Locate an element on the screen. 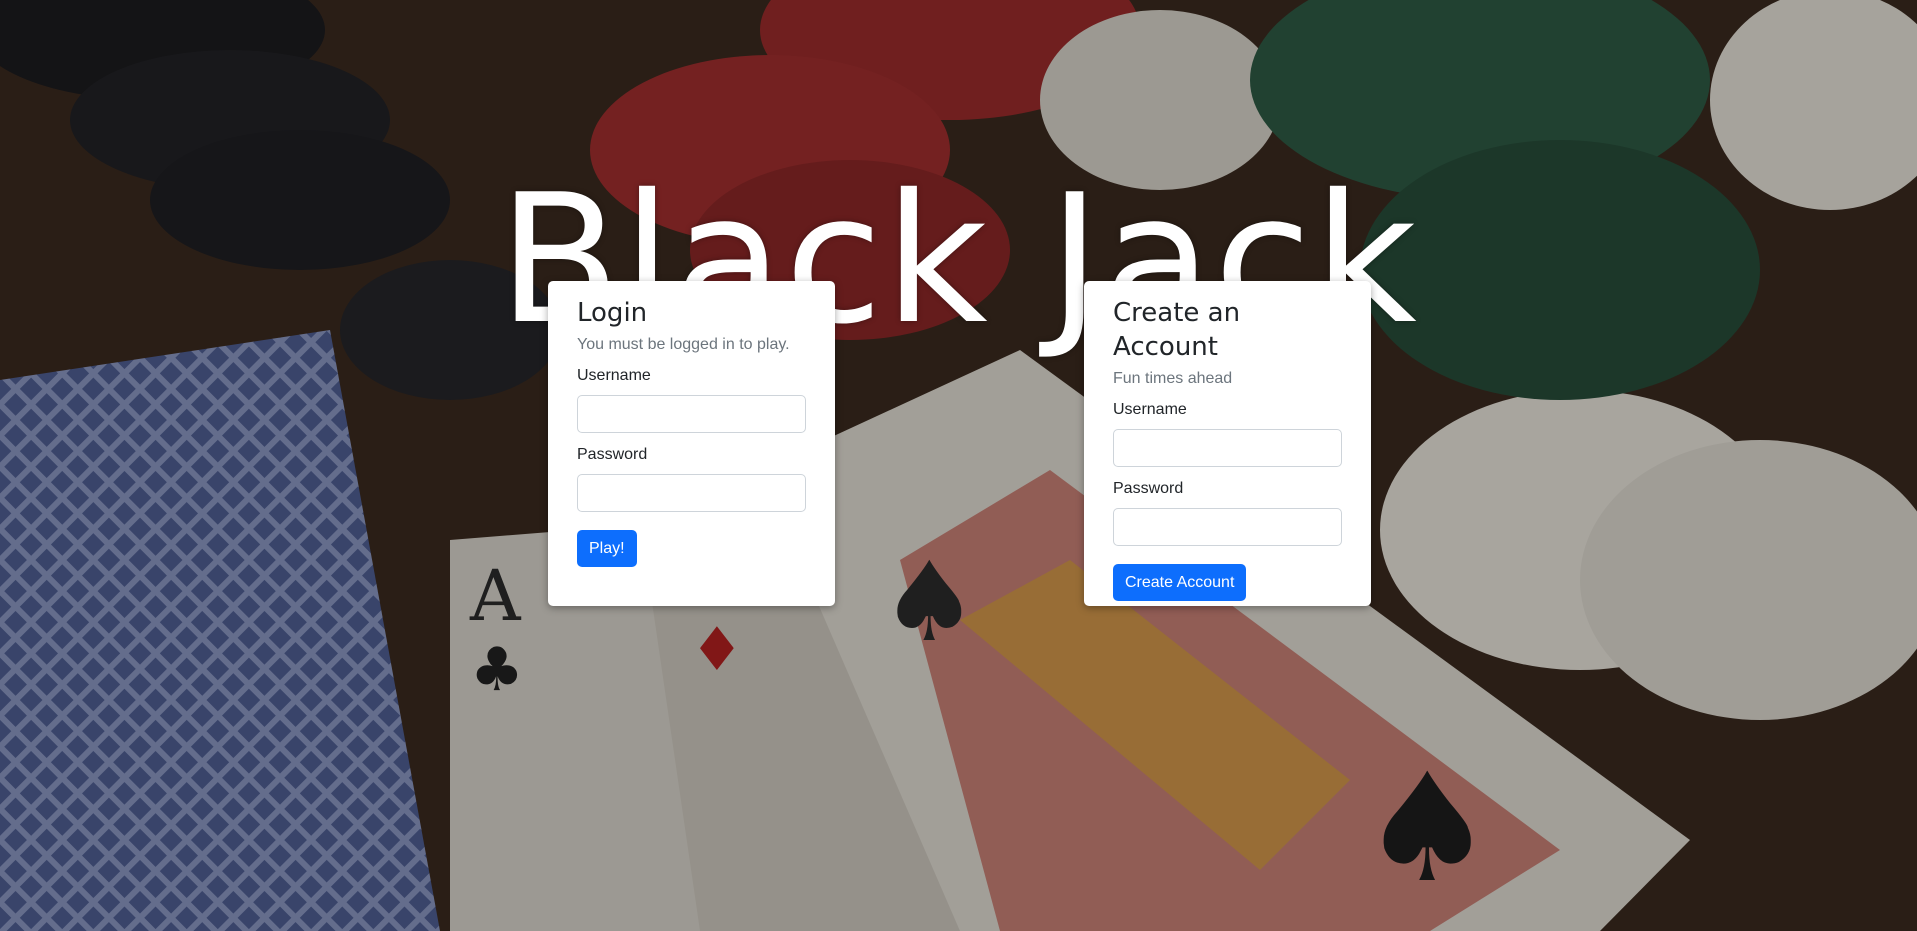 The height and width of the screenshot is (931, 1917). signup-password-input is located at coordinates (1227, 527).